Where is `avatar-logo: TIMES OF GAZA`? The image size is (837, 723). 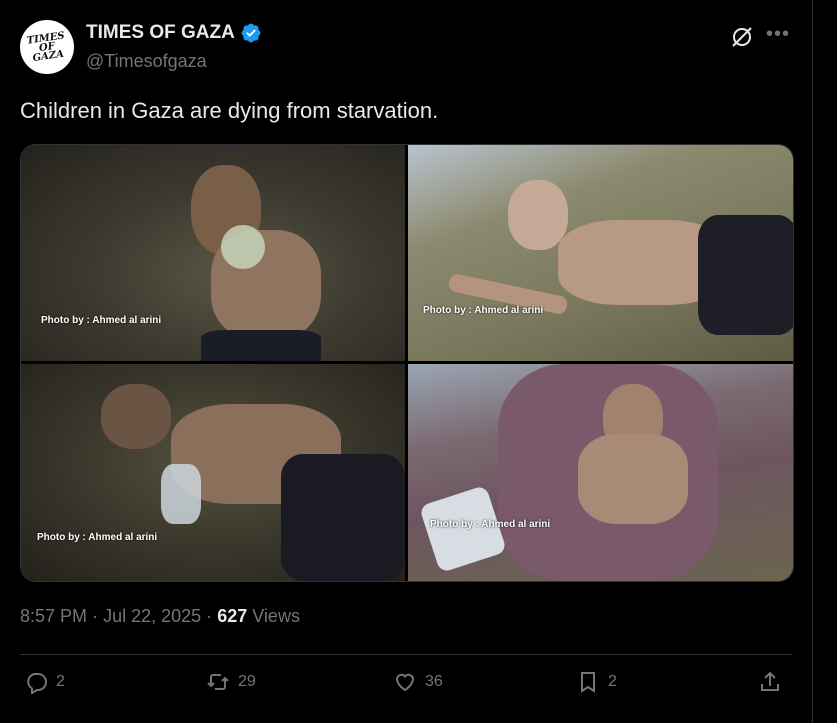
avatar-logo: TIMES OF GAZA is located at coordinates (46, 46).